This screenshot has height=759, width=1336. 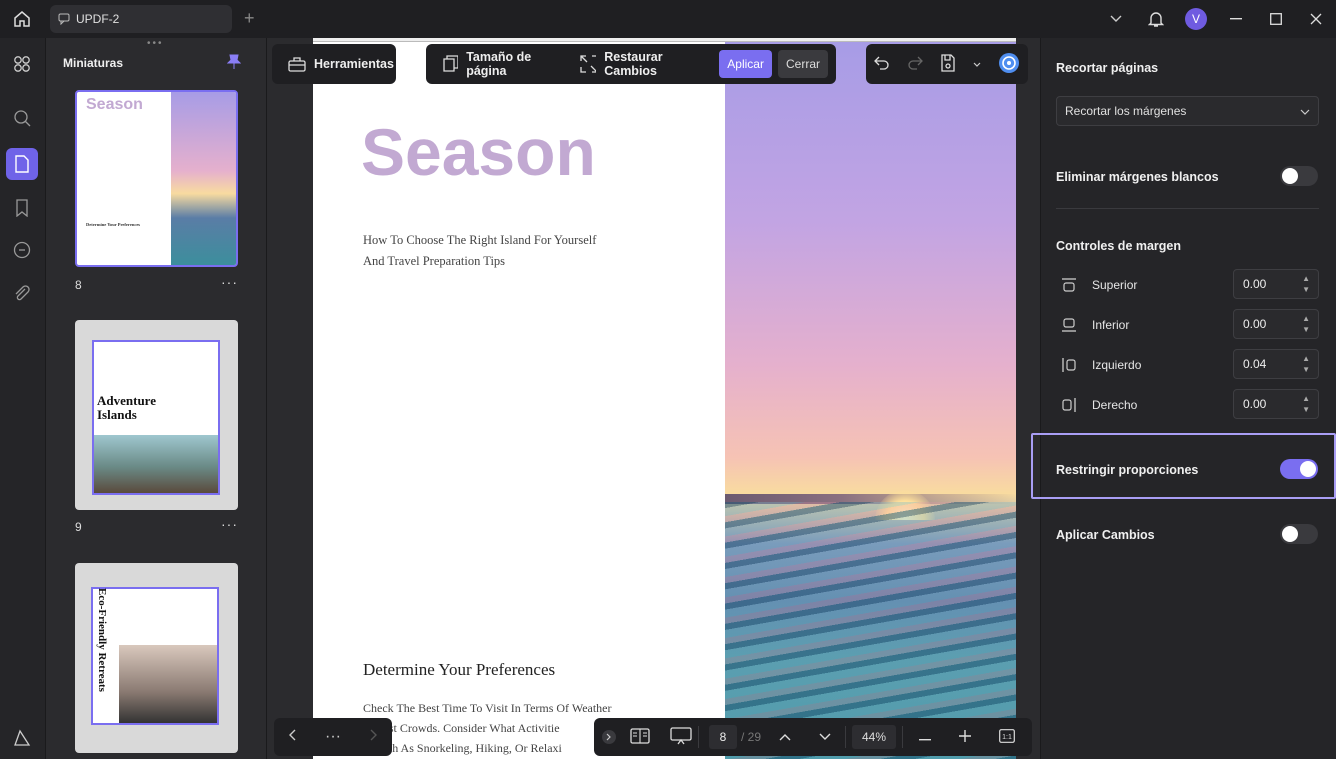 What do you see at coordinates (874, 737) in the screenshot?
I see `zoom-level: 44%` at bounding box center [874, 737].